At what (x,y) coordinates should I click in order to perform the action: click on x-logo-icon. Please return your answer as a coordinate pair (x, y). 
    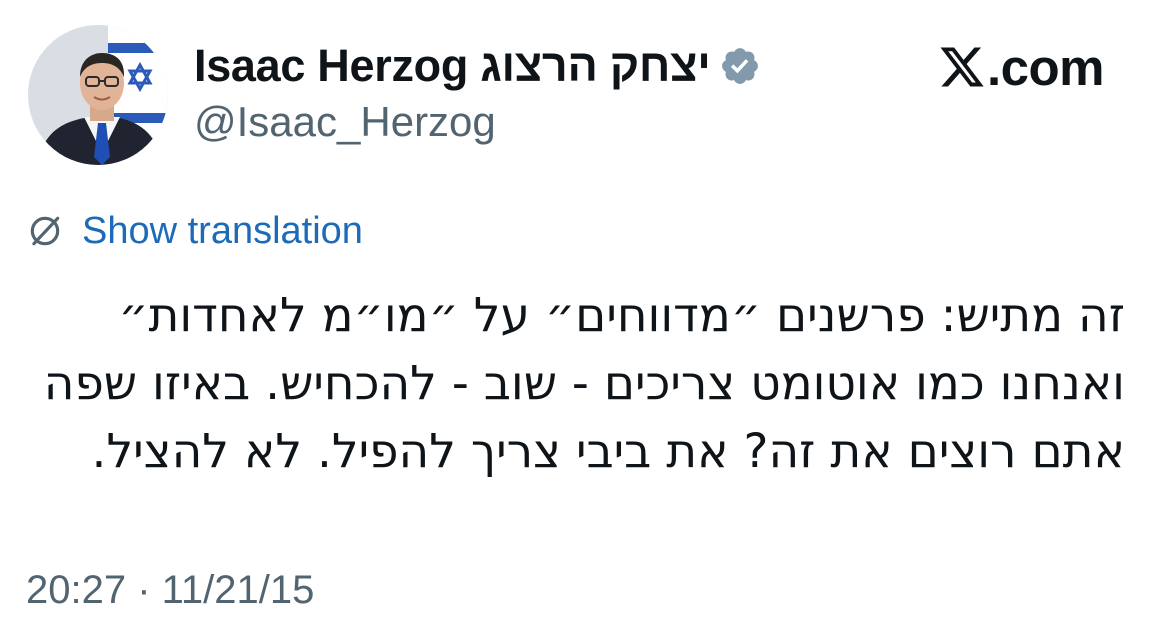
    Looking at the image, I should click on (962, 67).